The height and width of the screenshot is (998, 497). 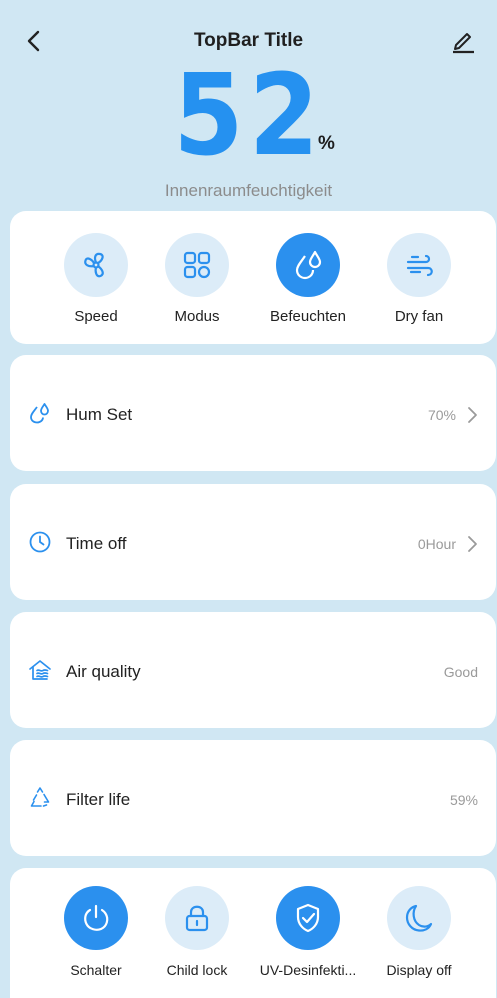 I want to click on power-button: Schalter, so click(x=96, y=932).